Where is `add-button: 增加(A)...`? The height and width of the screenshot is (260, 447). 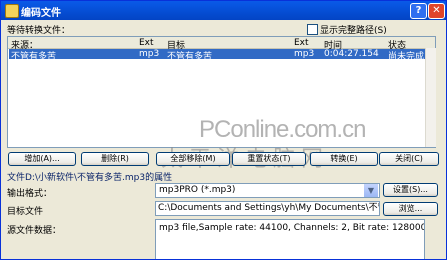 add-button: 增加(A)... is located at coordinates (42, 159).